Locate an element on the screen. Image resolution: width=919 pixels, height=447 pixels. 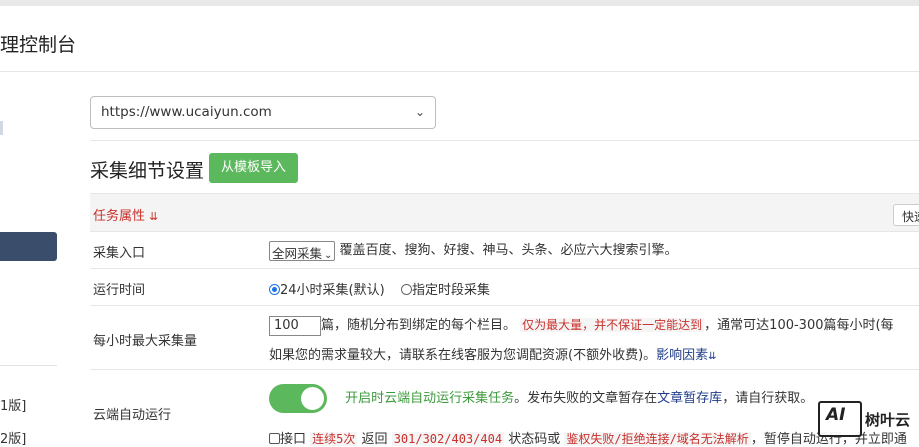
cloud-run-warn-1: 连续5次 is located at coordinates (334, 439).